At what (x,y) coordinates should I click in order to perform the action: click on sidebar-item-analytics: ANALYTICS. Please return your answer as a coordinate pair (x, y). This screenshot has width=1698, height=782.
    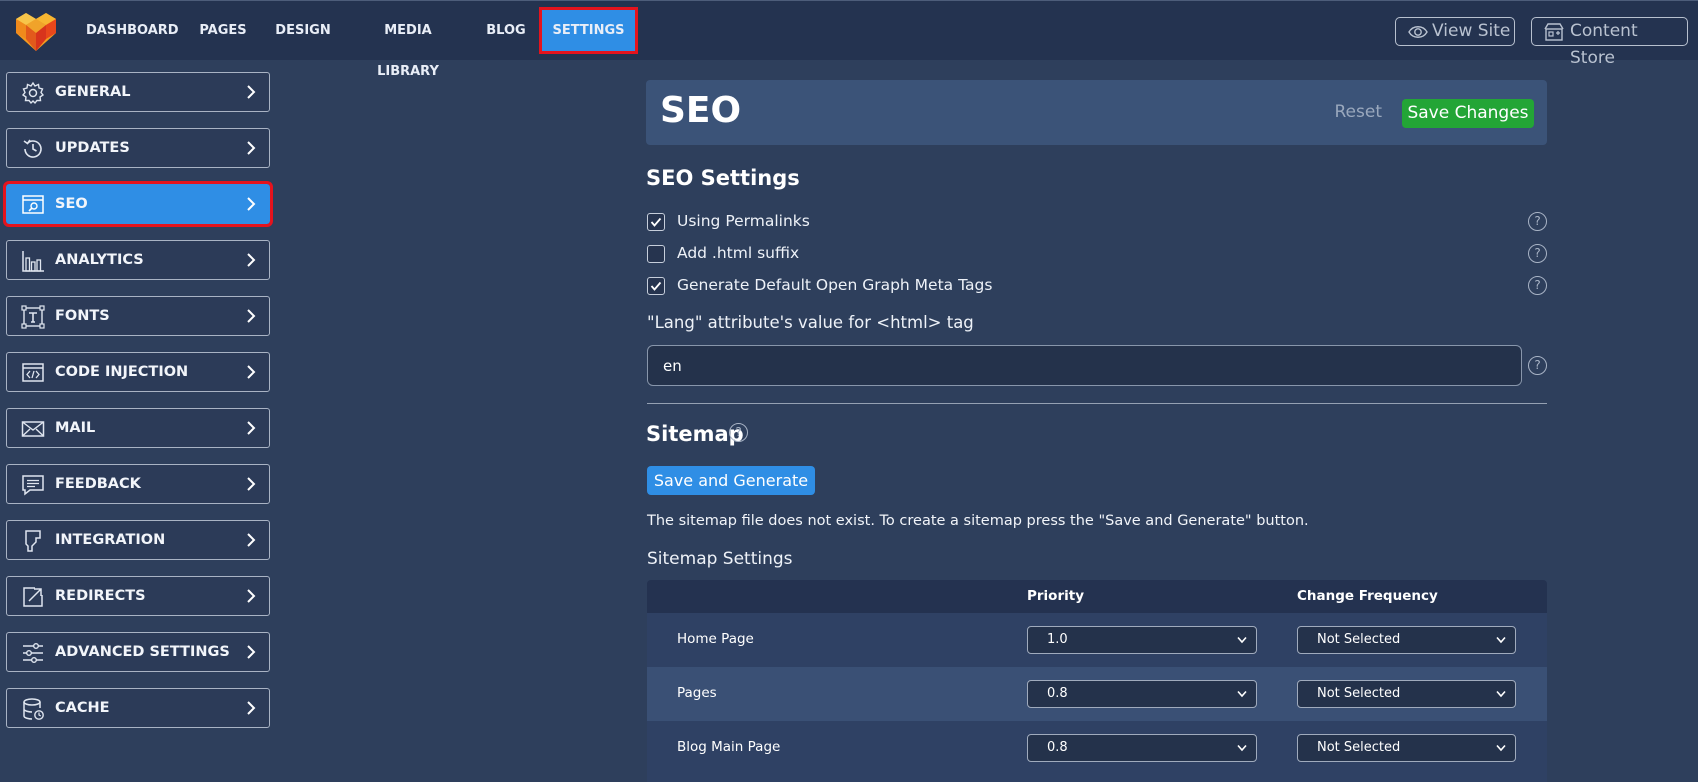
    Looking at the image, I should click on (138, 260).